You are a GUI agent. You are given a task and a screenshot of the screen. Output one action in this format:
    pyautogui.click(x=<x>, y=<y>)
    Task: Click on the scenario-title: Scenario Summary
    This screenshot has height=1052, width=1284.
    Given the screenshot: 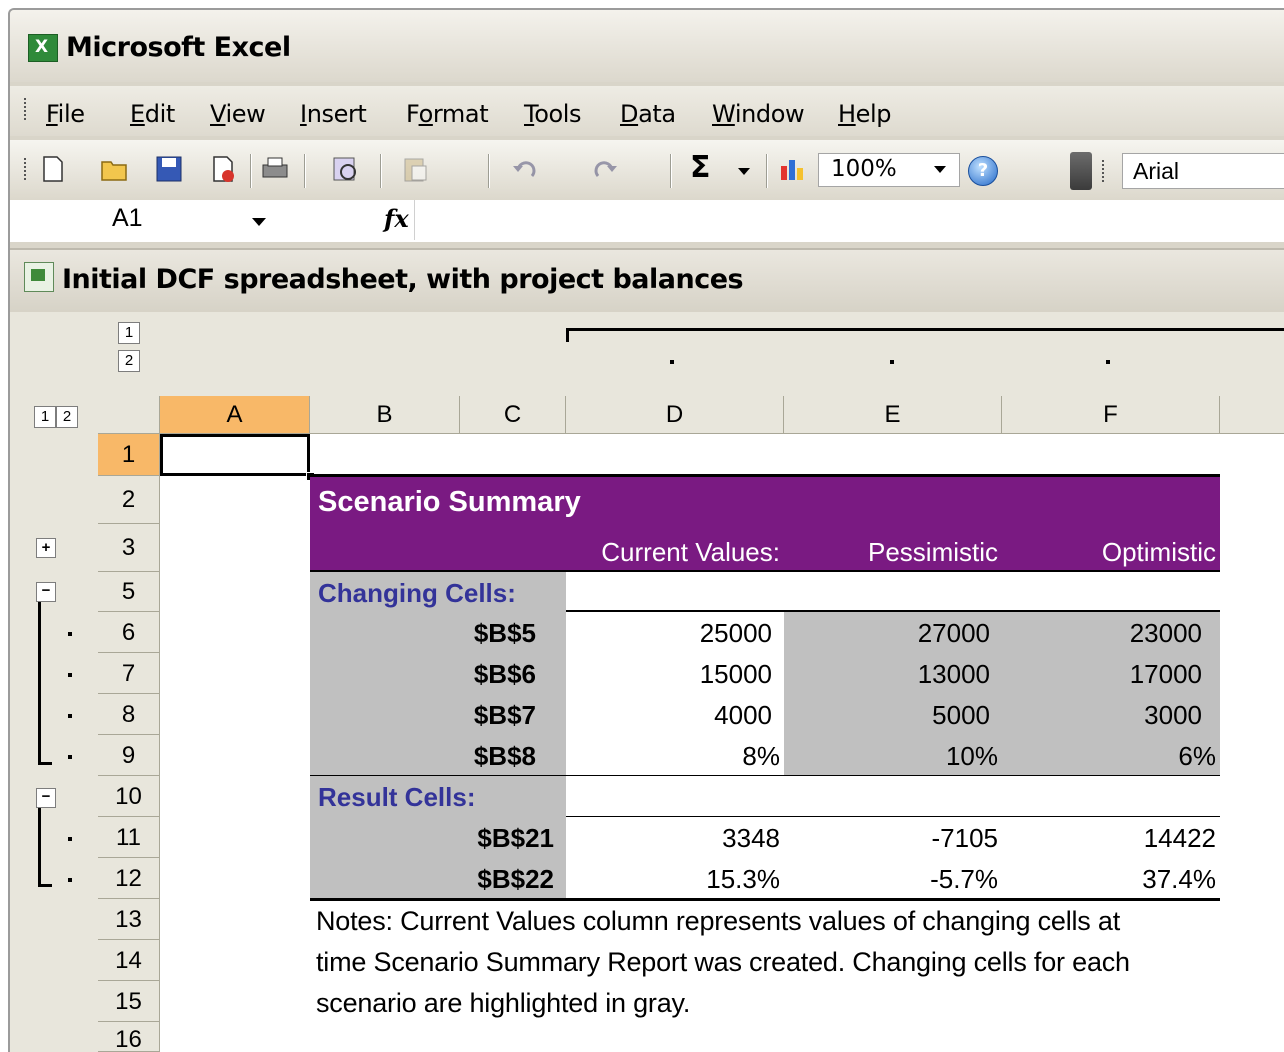 What is the action you would take?
    pyautogui.click(x=449, y=502)
    